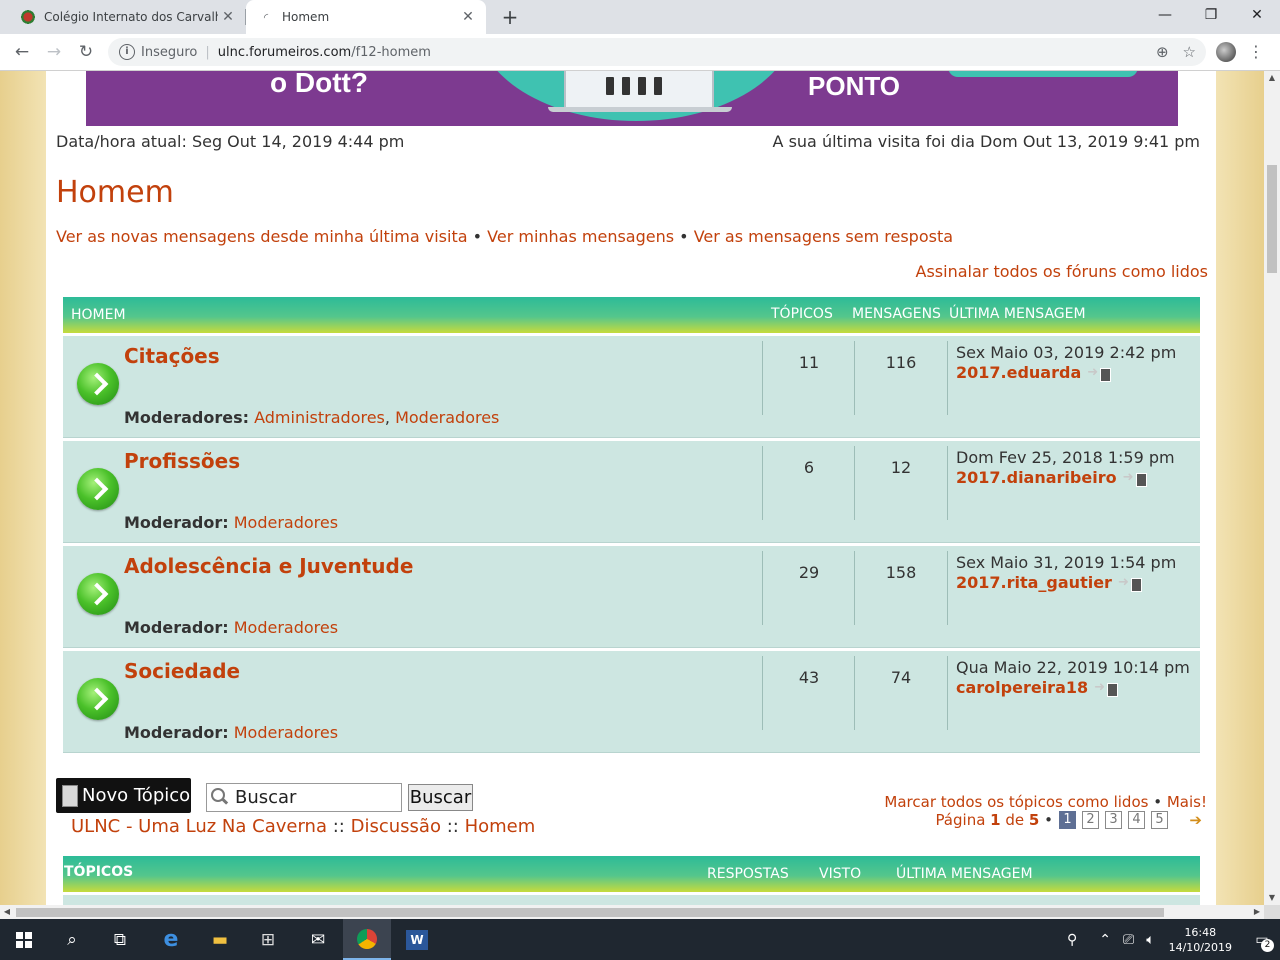 The image size is (1280, 960). I want to click on page-current: 1, so click(995, 820).